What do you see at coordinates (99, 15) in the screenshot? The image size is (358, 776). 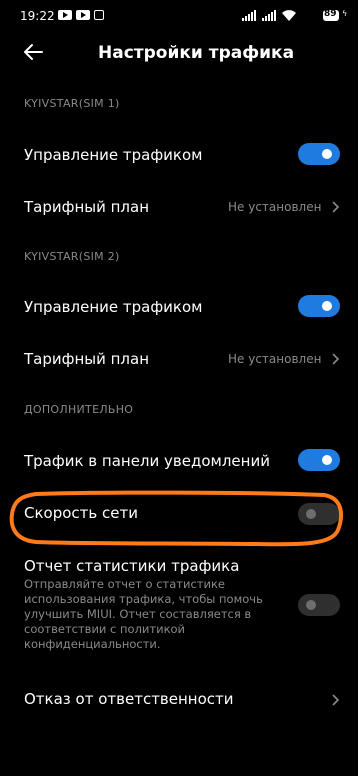 I see `square-notification-icon` at bounding box center [99, 15].